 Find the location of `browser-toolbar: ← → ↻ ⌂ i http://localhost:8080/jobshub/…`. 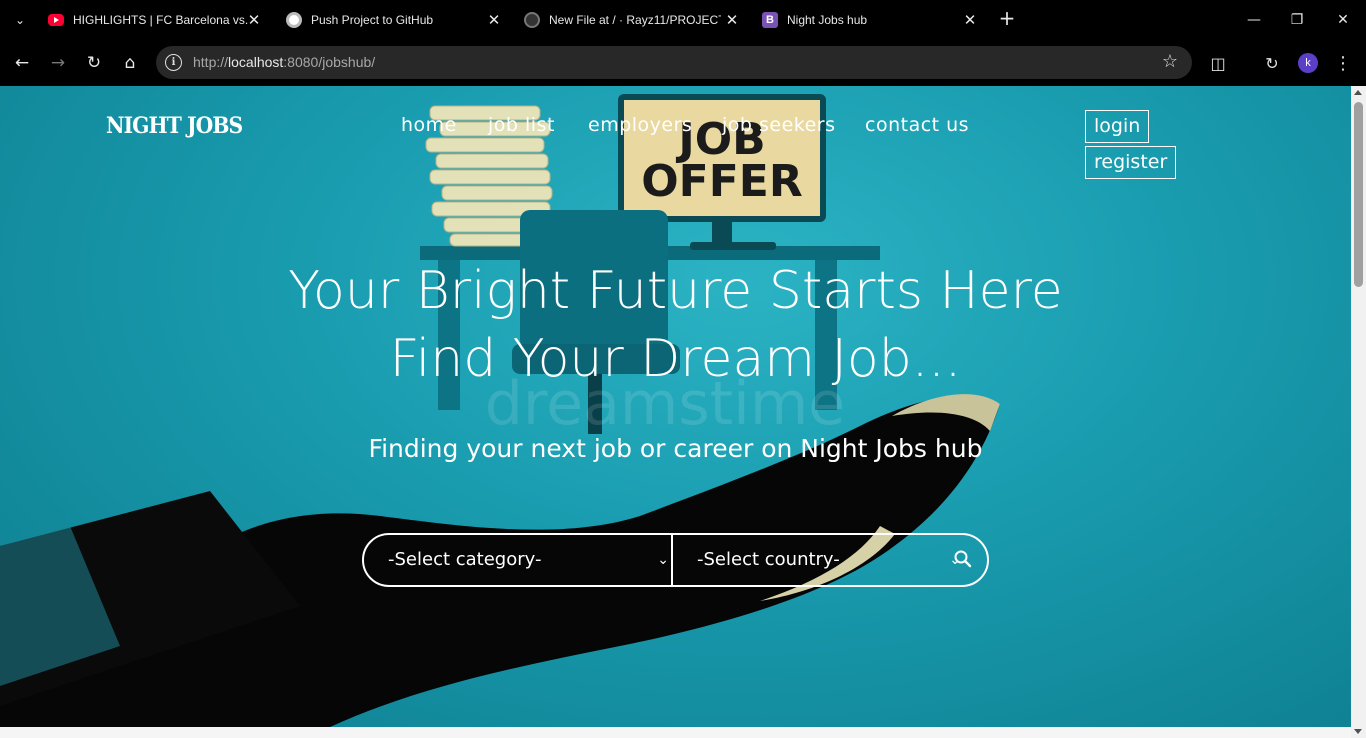

browser-toolbar: ← → ↻ ⌂ i http://localhost:8080/jobshub/… is located at coordinates (683, 63).